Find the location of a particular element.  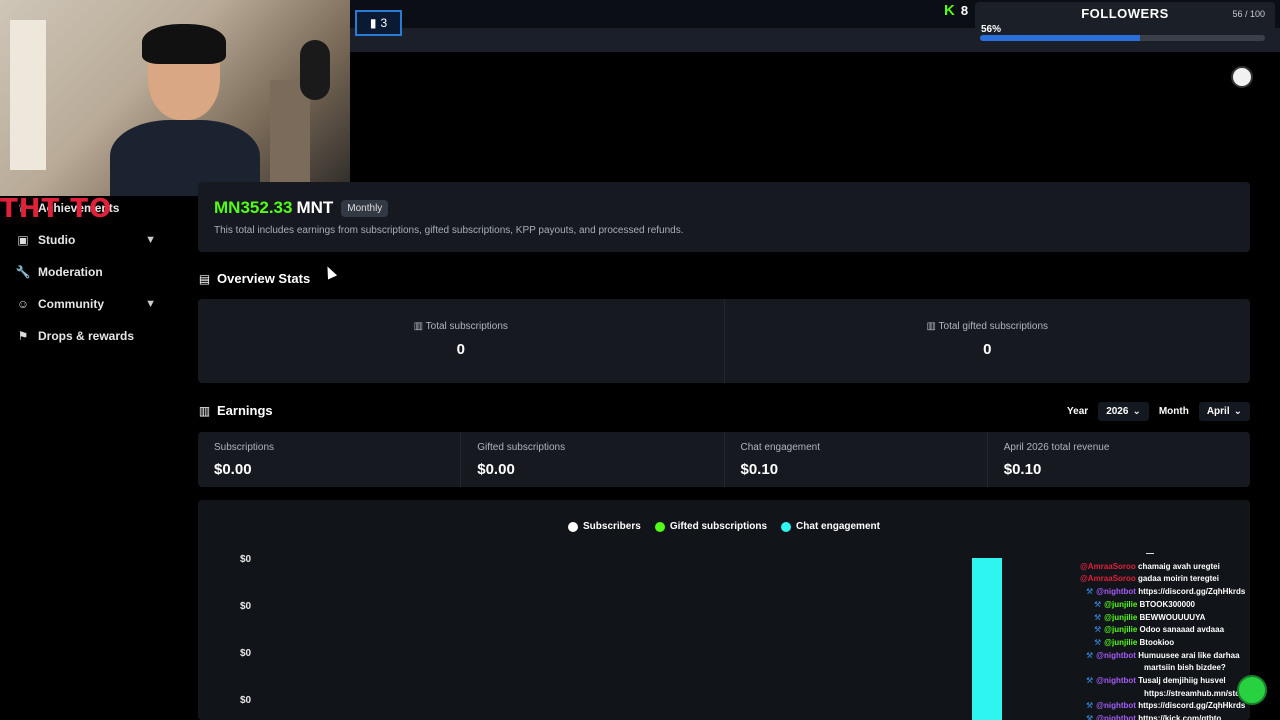

user-avatar is located at coordinates (1242, 77).